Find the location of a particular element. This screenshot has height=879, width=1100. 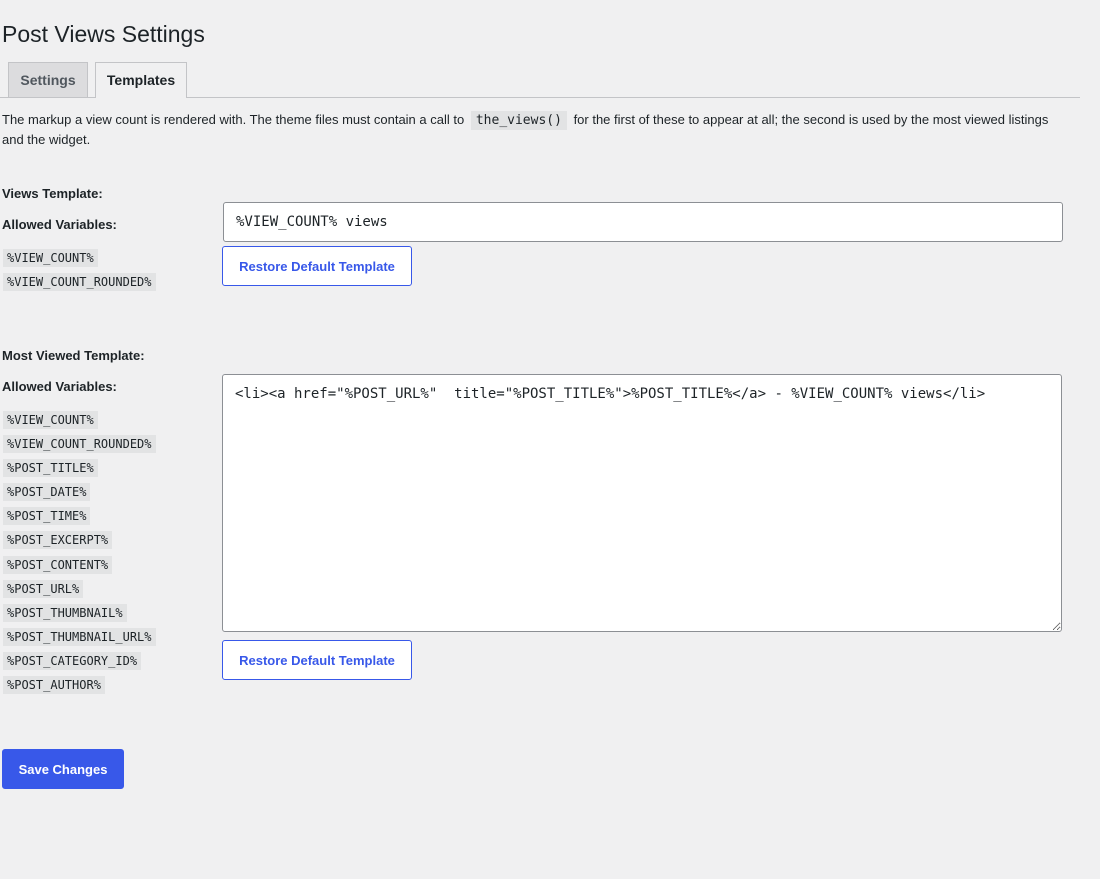

variable-chip: %POST_DATE% is located at coordinates (47, 492).